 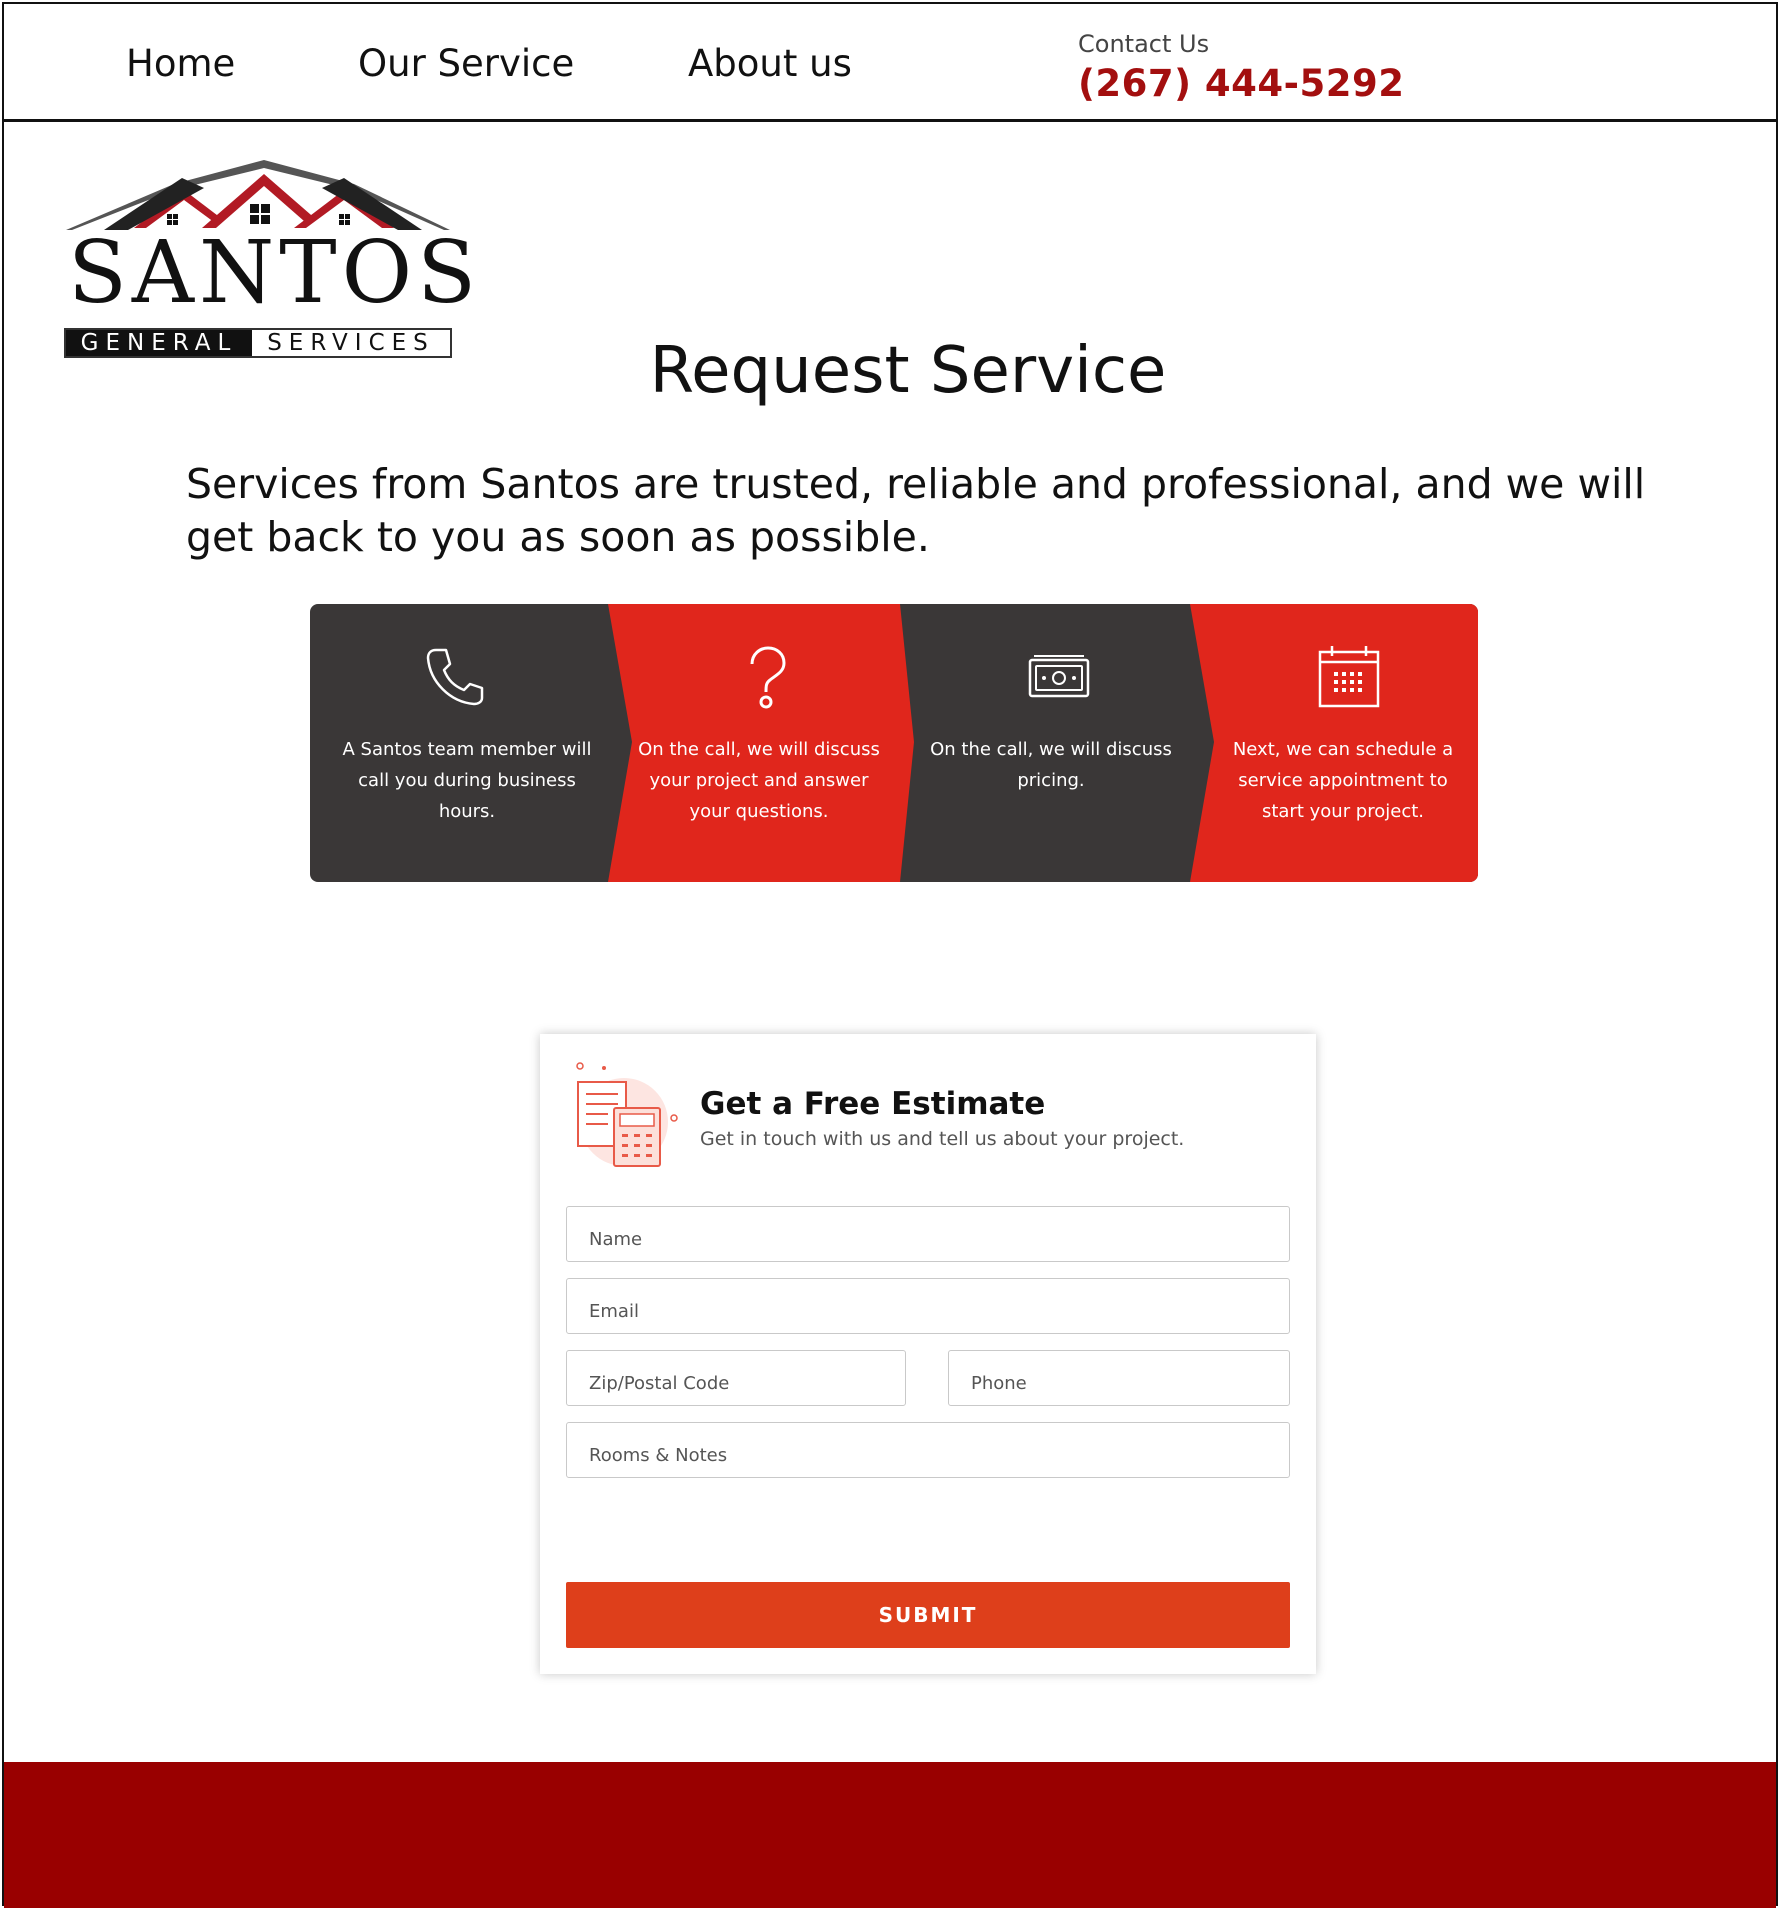 I want to click on contact-label: Contact Us, so click(x=1144, y=44).